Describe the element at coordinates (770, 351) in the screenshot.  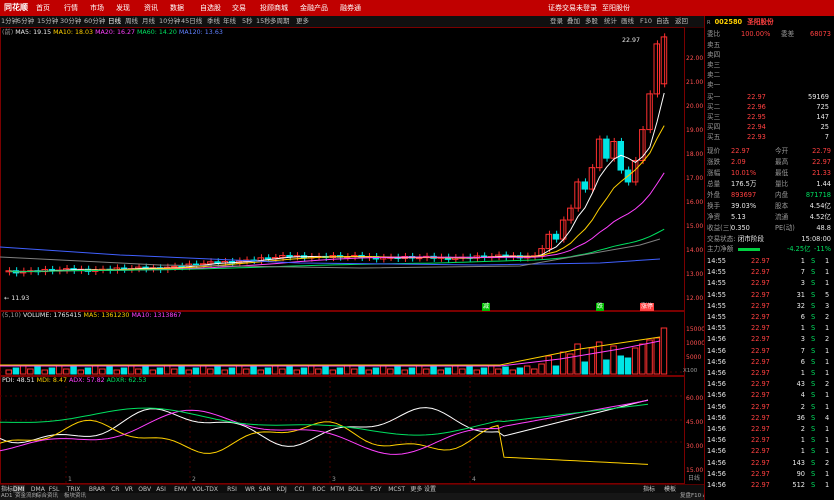
I see `tick-row: 14:56 22.97 7 S 1` at that location.